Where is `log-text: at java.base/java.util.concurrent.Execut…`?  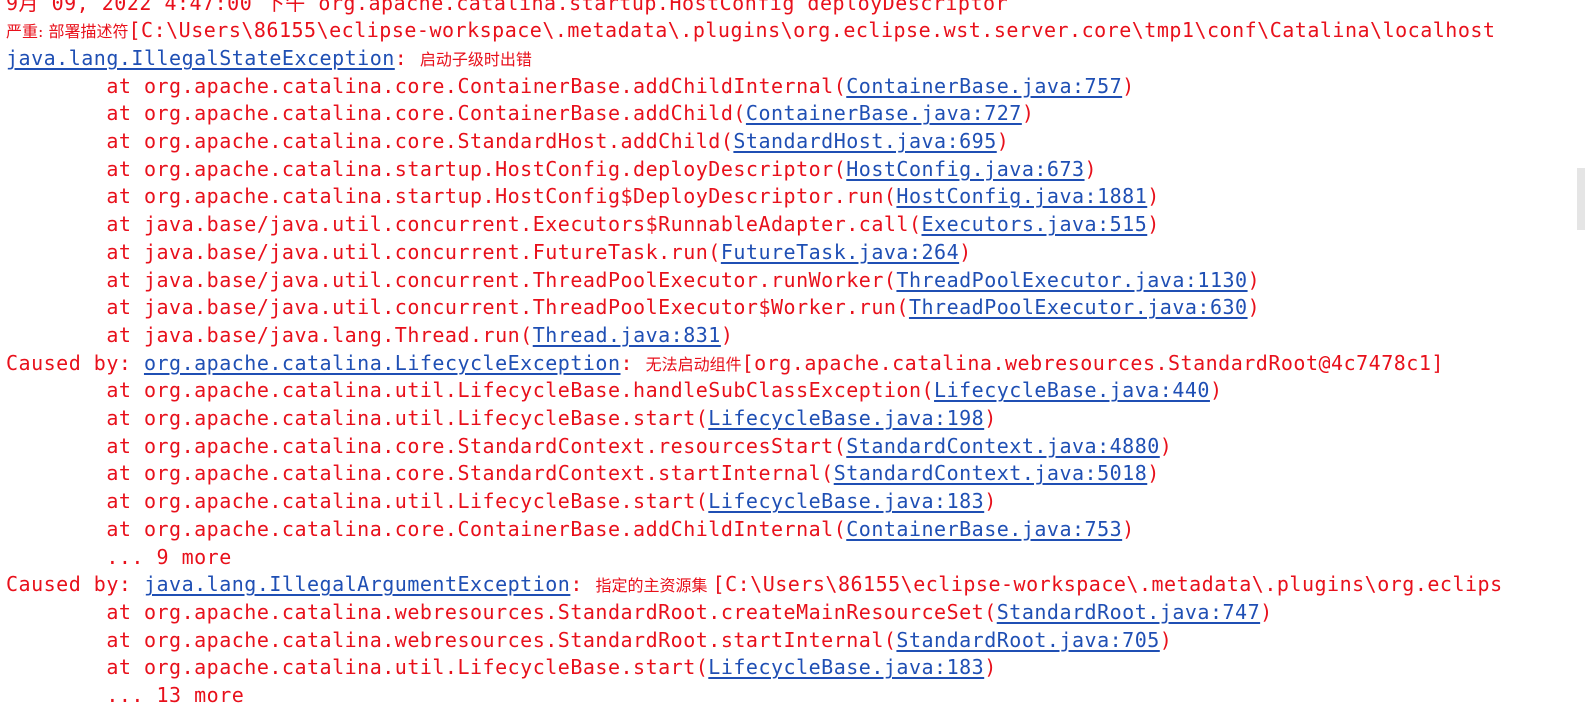
log-text: at java.base/java.util.concurrent.Execut… is located at coordinates (464, 224).